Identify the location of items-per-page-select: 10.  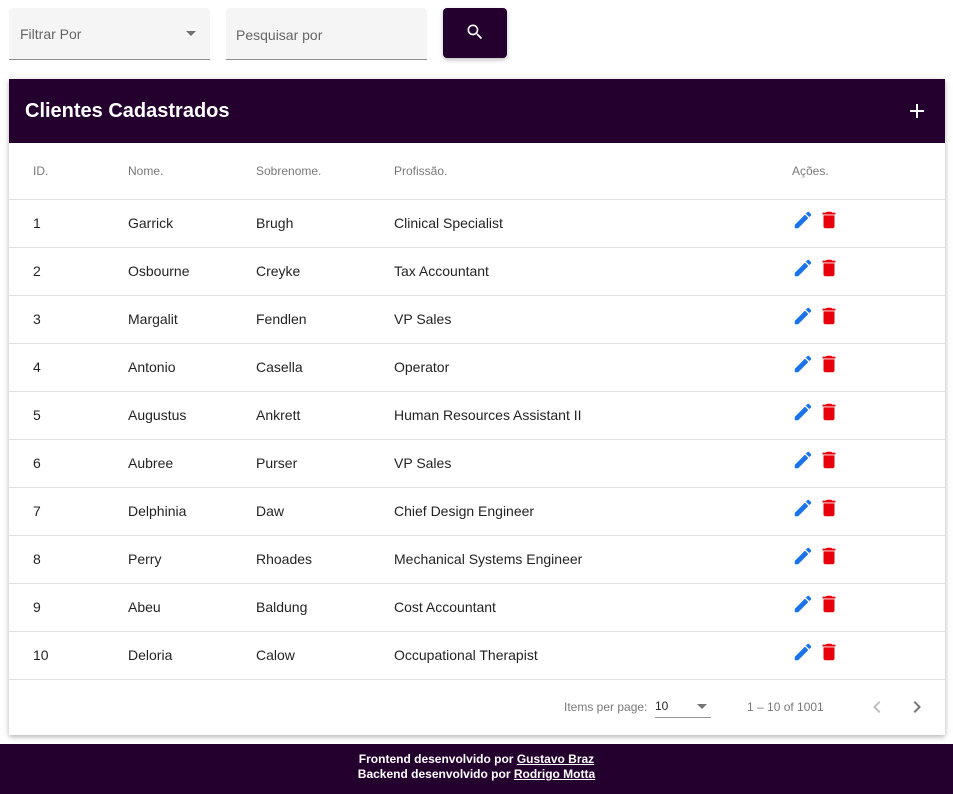
(683, 707).